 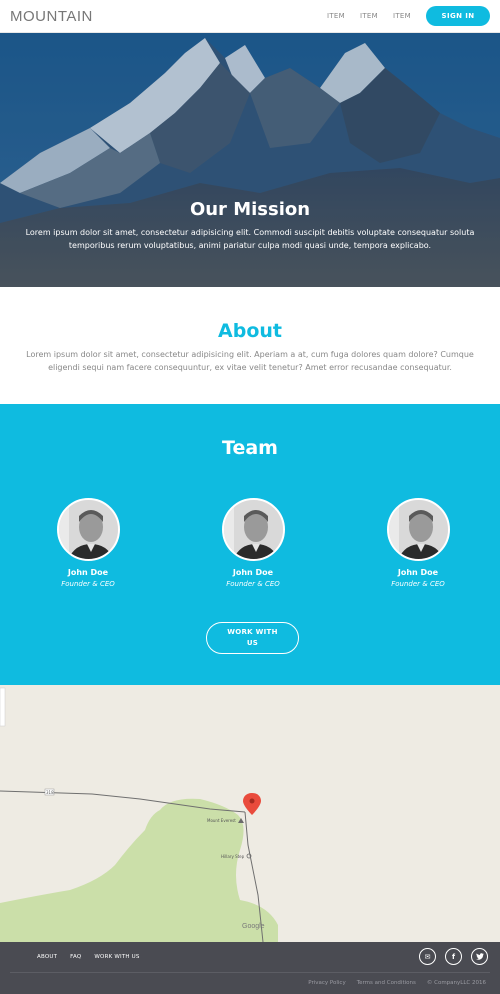 I want to click on team-title: Team, so click(x=250, y=448).